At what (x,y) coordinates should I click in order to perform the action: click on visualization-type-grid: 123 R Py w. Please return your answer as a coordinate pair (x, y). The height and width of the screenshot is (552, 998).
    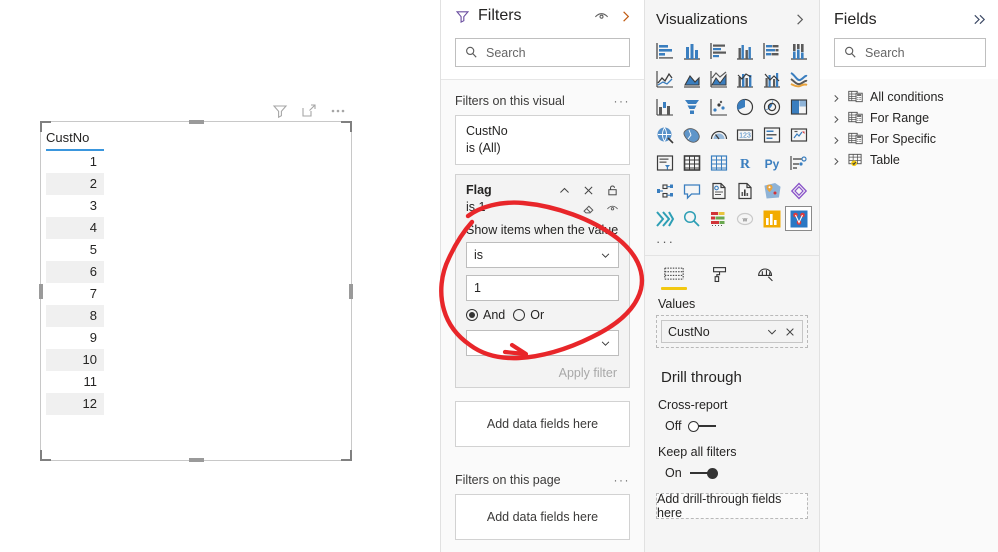
    Looking at the image, I should click on (732, 131).